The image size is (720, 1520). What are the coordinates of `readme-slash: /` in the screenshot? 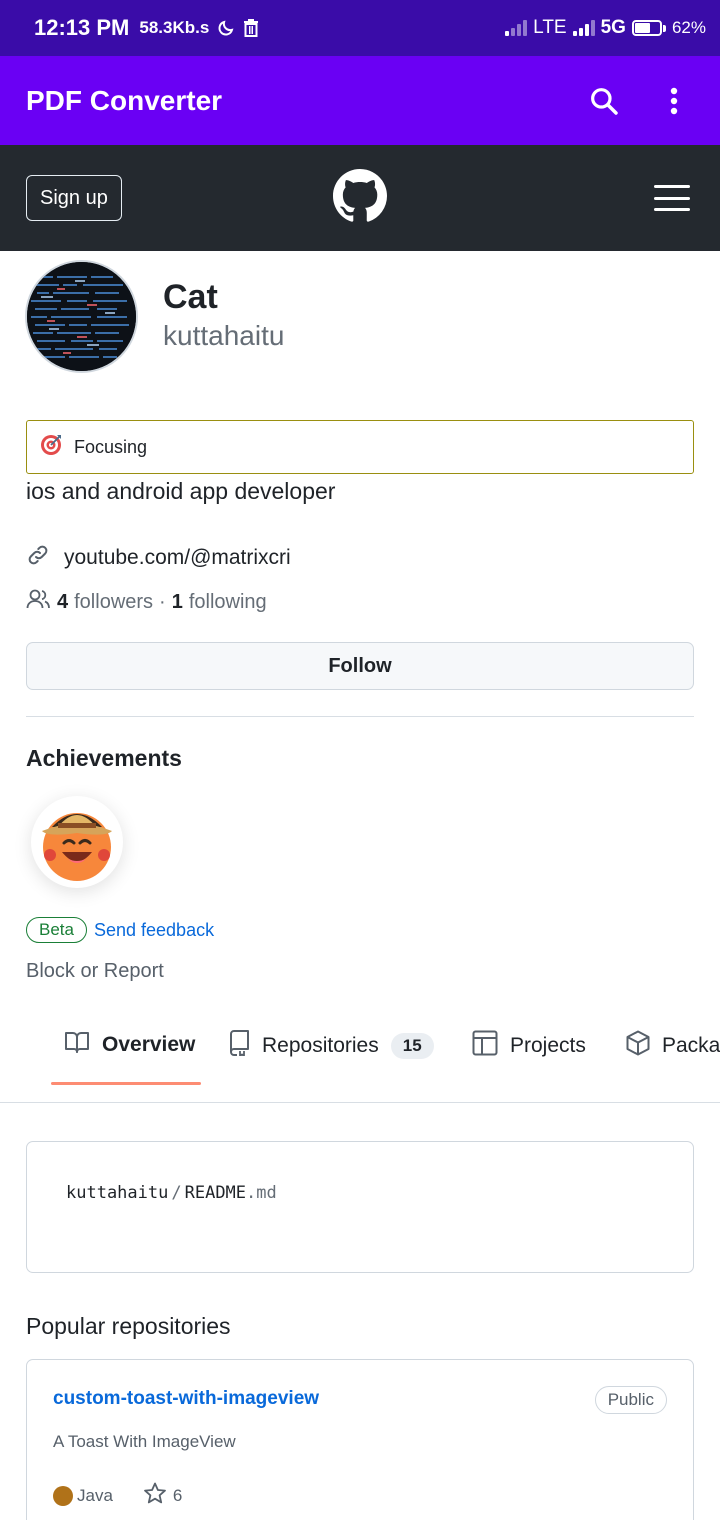 It's located at (176, 1193).